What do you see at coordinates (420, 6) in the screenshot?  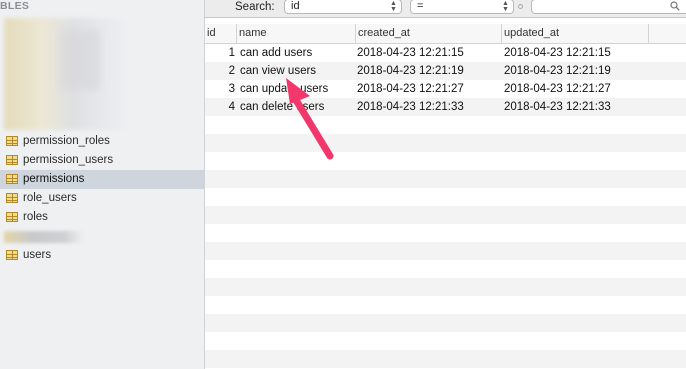 I see `search-operator-value: =` at bounding box center [420, 6].